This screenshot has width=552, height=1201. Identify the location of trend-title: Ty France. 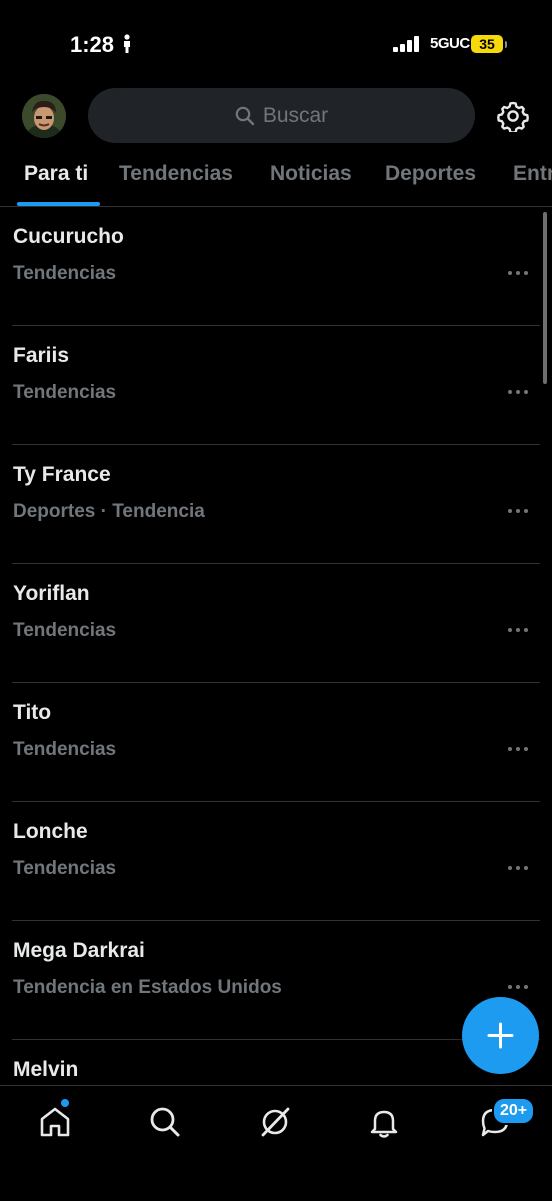
(62, 474).